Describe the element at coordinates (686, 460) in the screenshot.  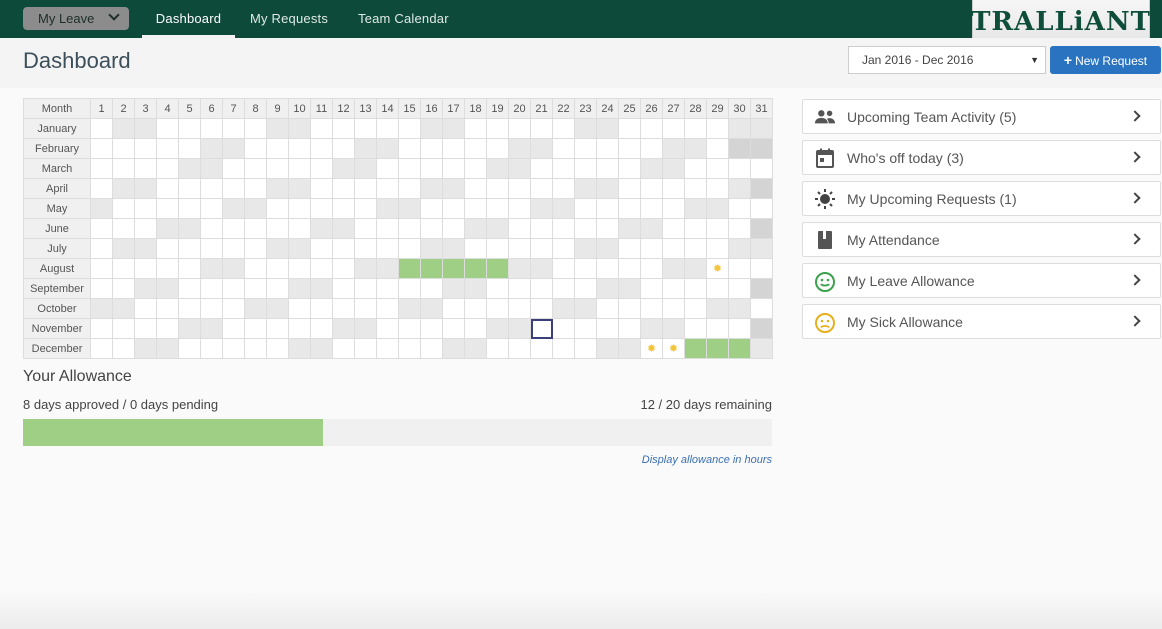
I see `display-hours-link: Display allowance in hours` at that location.